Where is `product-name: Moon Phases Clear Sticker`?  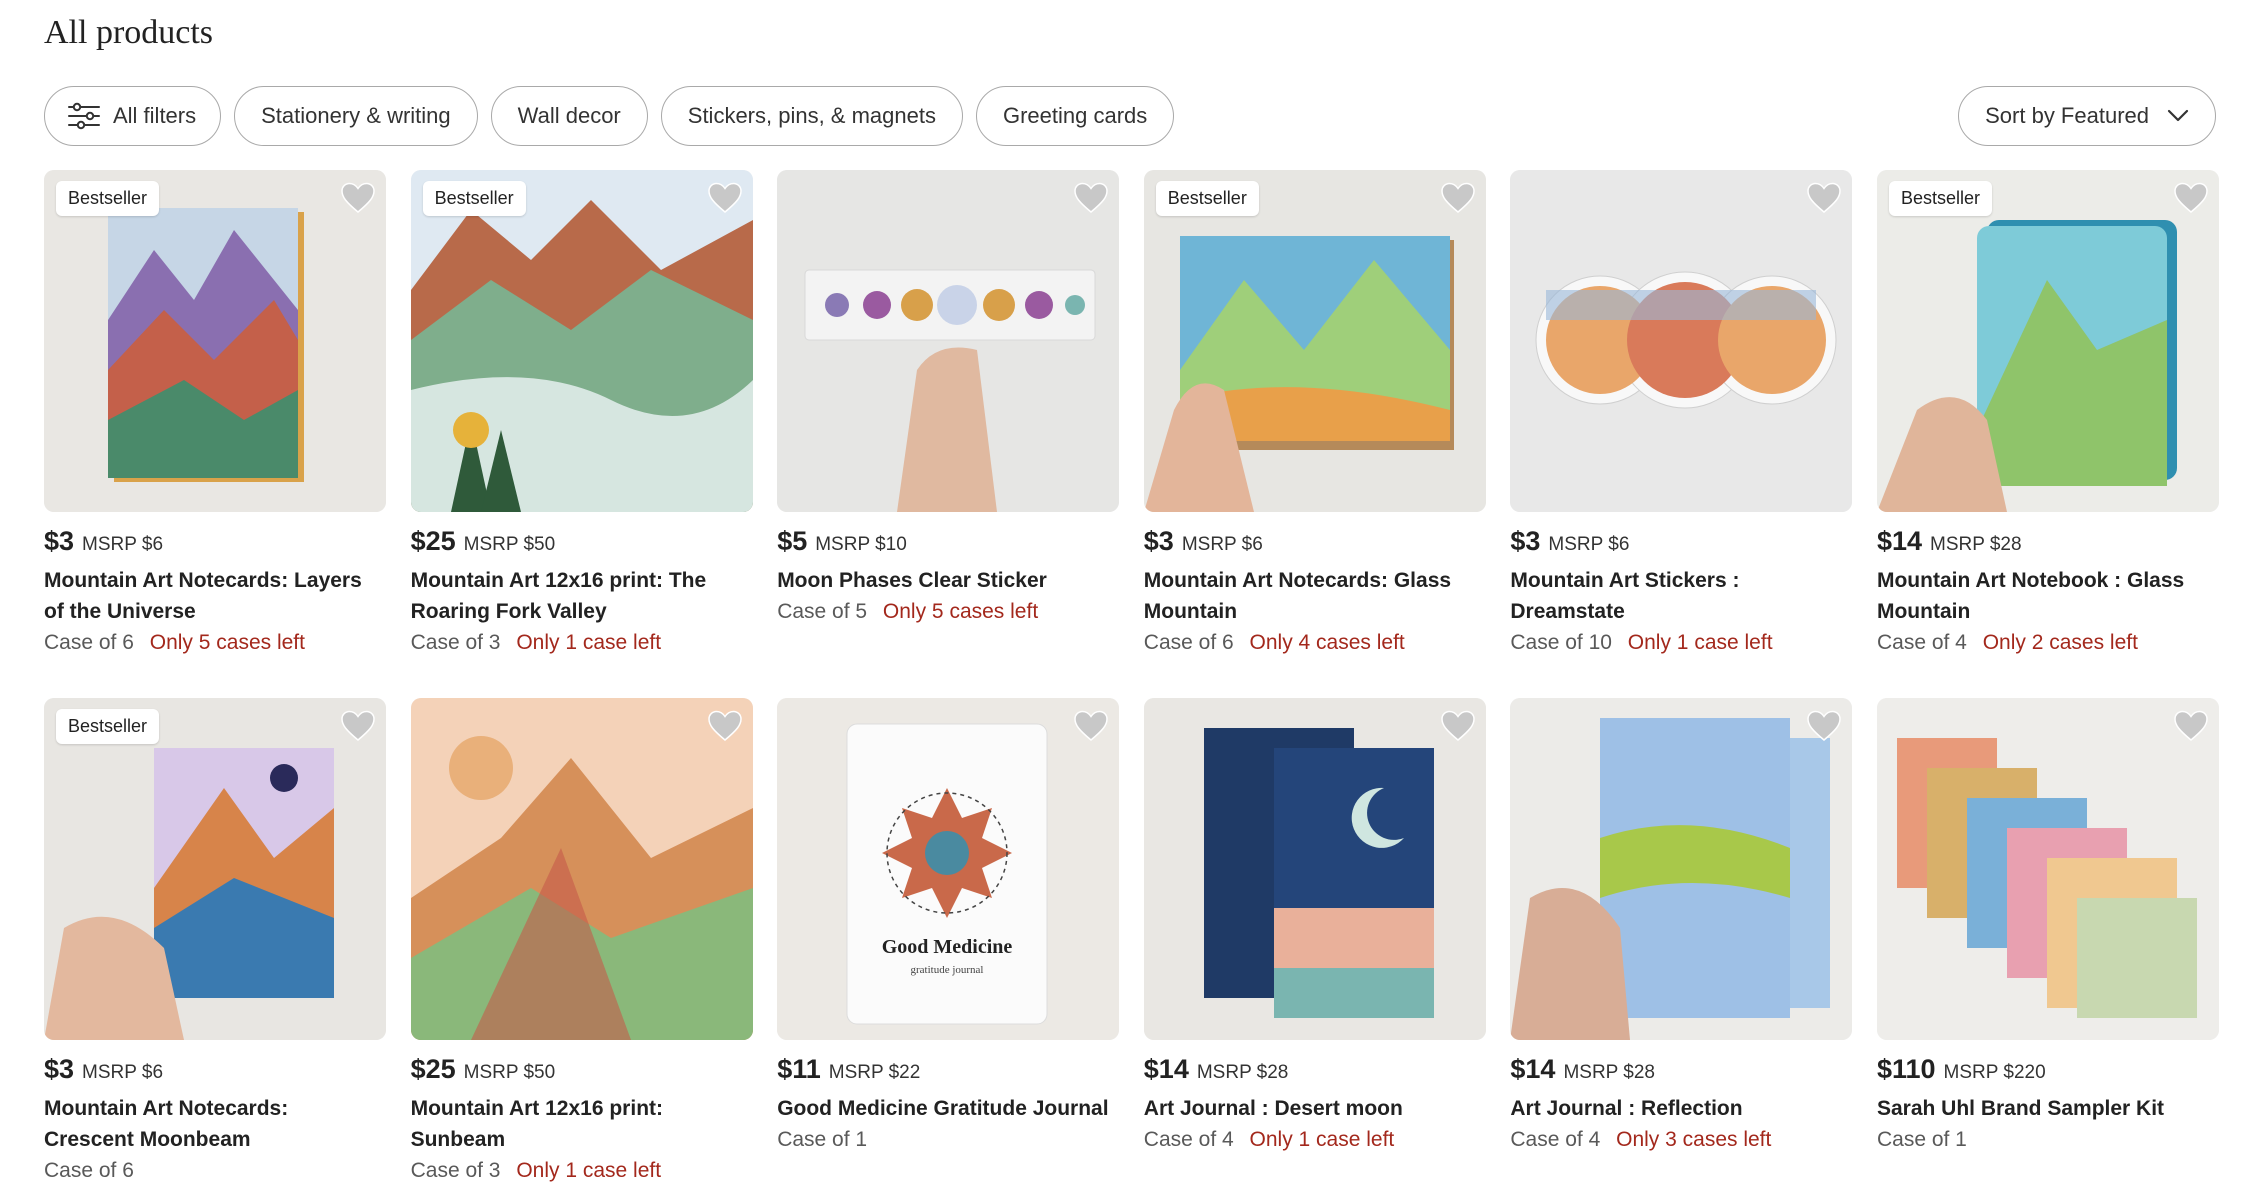
product-name: Moon Phases Clear Sticker is located at coordinates (948, 580).